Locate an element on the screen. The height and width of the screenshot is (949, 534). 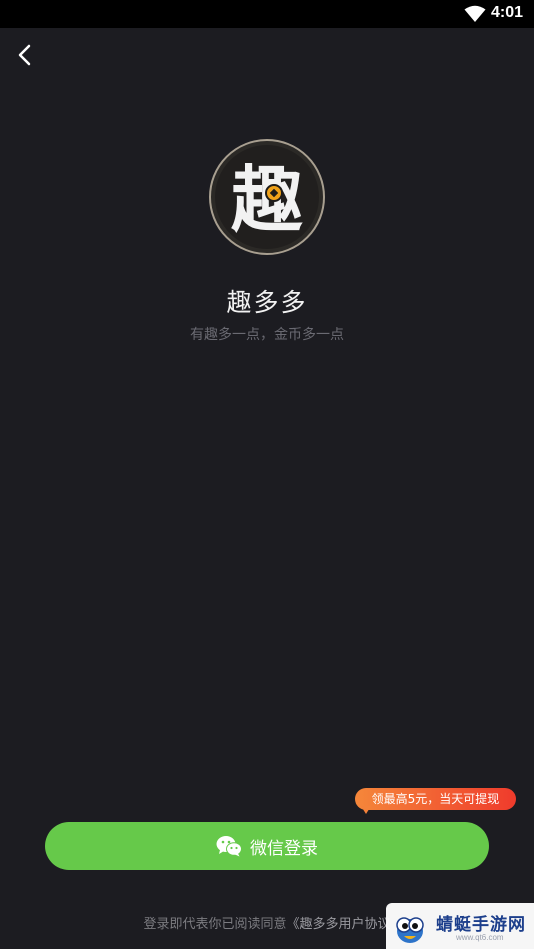
logo-character: 趣 is located at coordinates (267, 200).